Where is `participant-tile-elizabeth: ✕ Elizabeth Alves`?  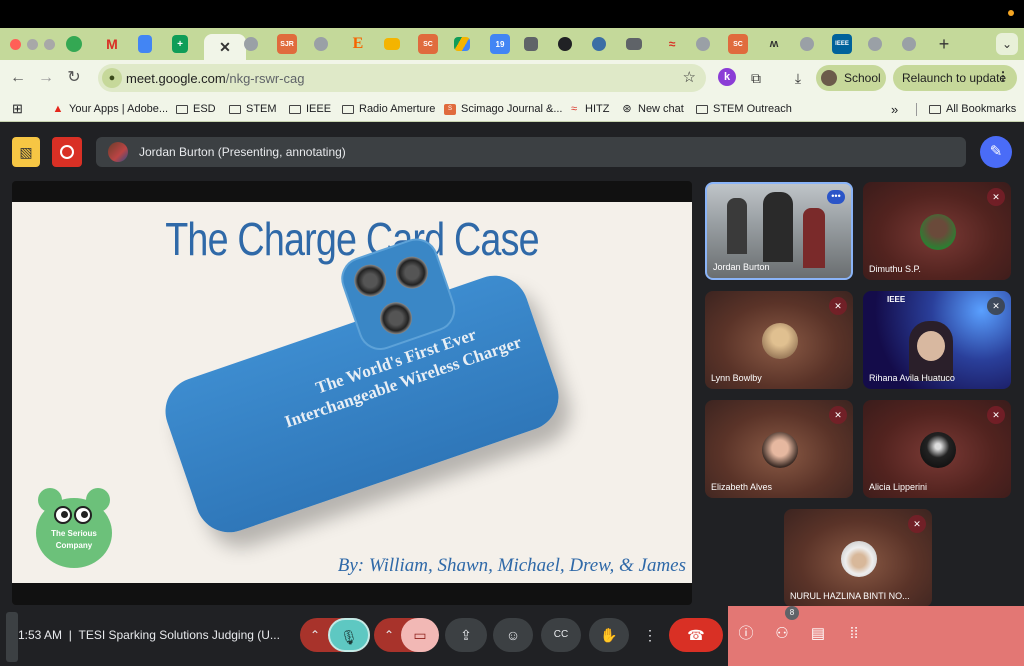 participant-tile-elizabeth: ✕ Elizabeth Alves is located at coordinates (779, 449).